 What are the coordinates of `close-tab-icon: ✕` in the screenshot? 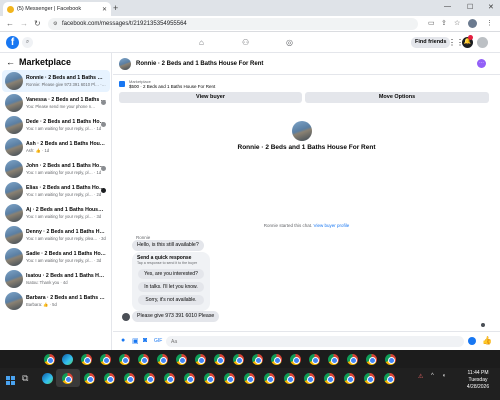 It's located at (104, 9).